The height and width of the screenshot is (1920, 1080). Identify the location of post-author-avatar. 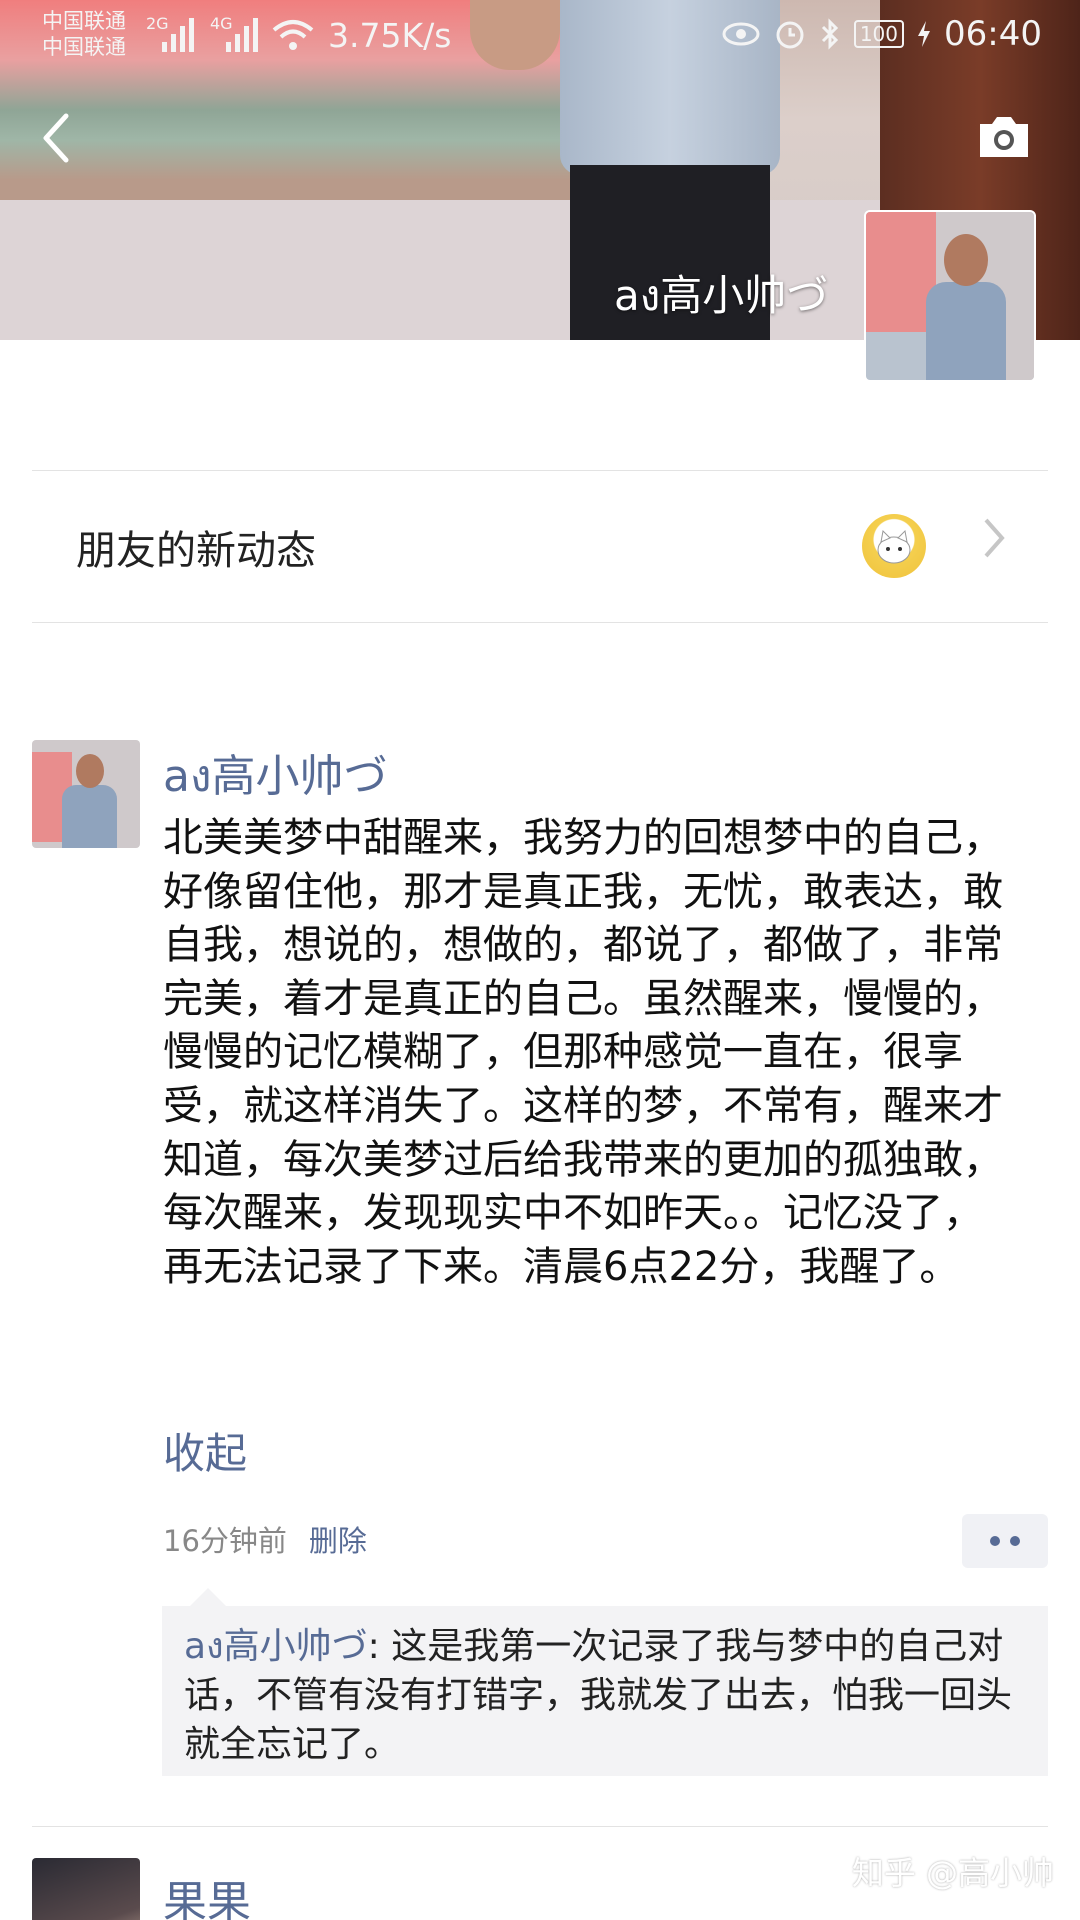
(86, 794).